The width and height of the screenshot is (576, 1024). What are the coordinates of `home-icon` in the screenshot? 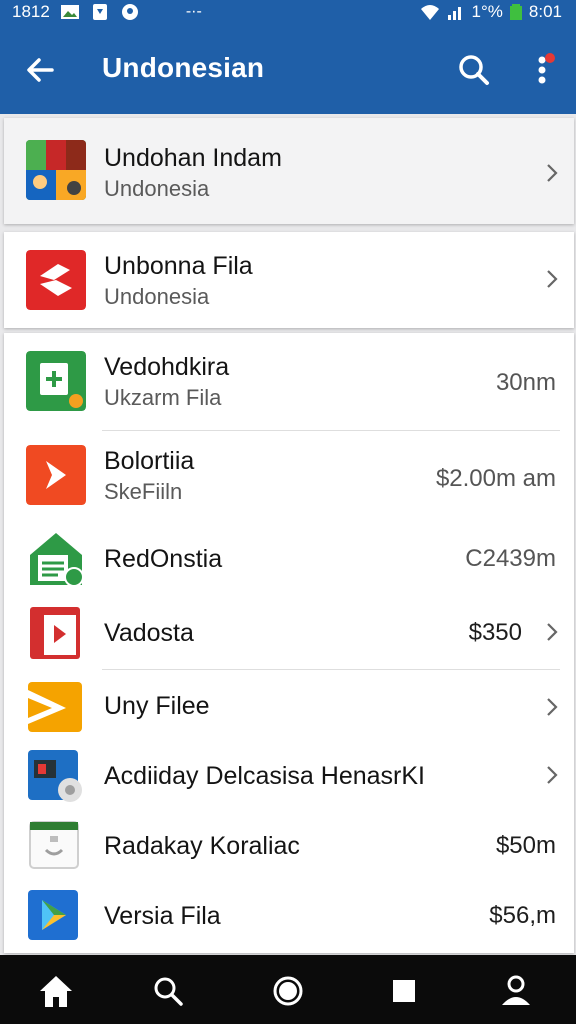 It's located at (56, 991).